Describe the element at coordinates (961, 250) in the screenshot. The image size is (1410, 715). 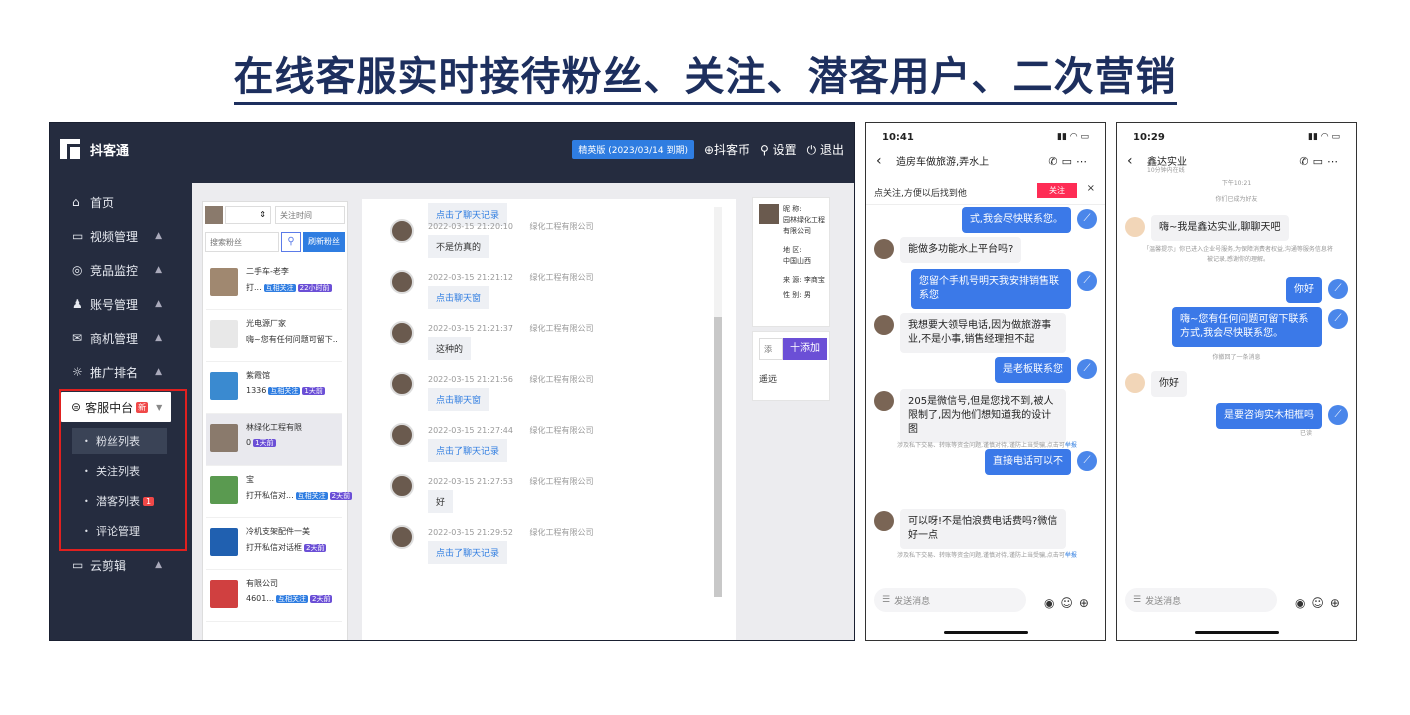
I see `received-bubble: 能做多功能水上平台吗?` at that location.